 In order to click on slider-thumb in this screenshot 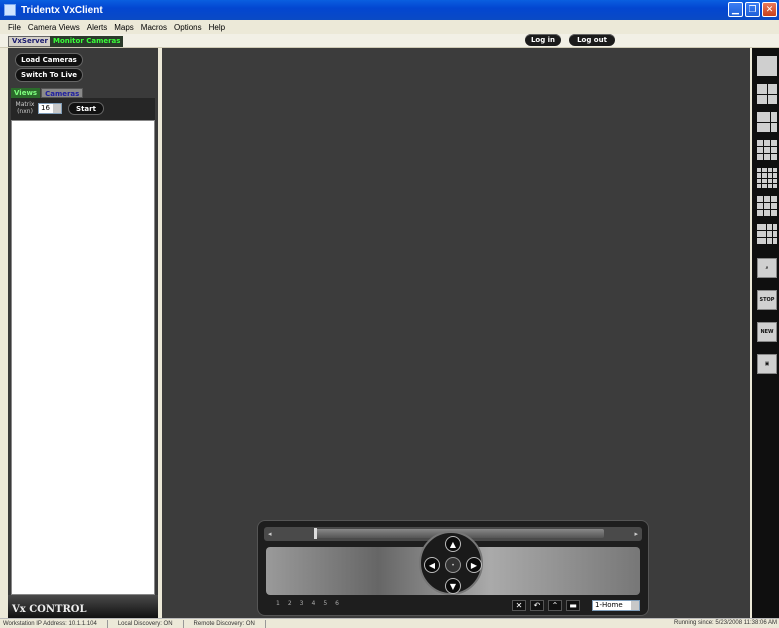, I will do `click(315, 533)`.